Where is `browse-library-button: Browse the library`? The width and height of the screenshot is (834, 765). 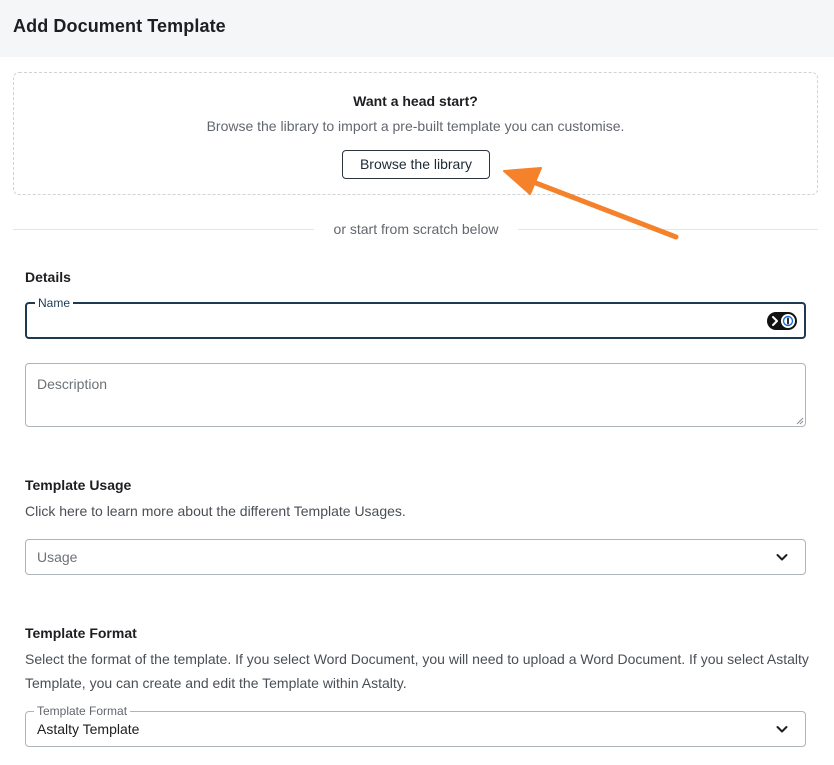 browse-library-button: Browse the library is located at coordinates (416, 164).